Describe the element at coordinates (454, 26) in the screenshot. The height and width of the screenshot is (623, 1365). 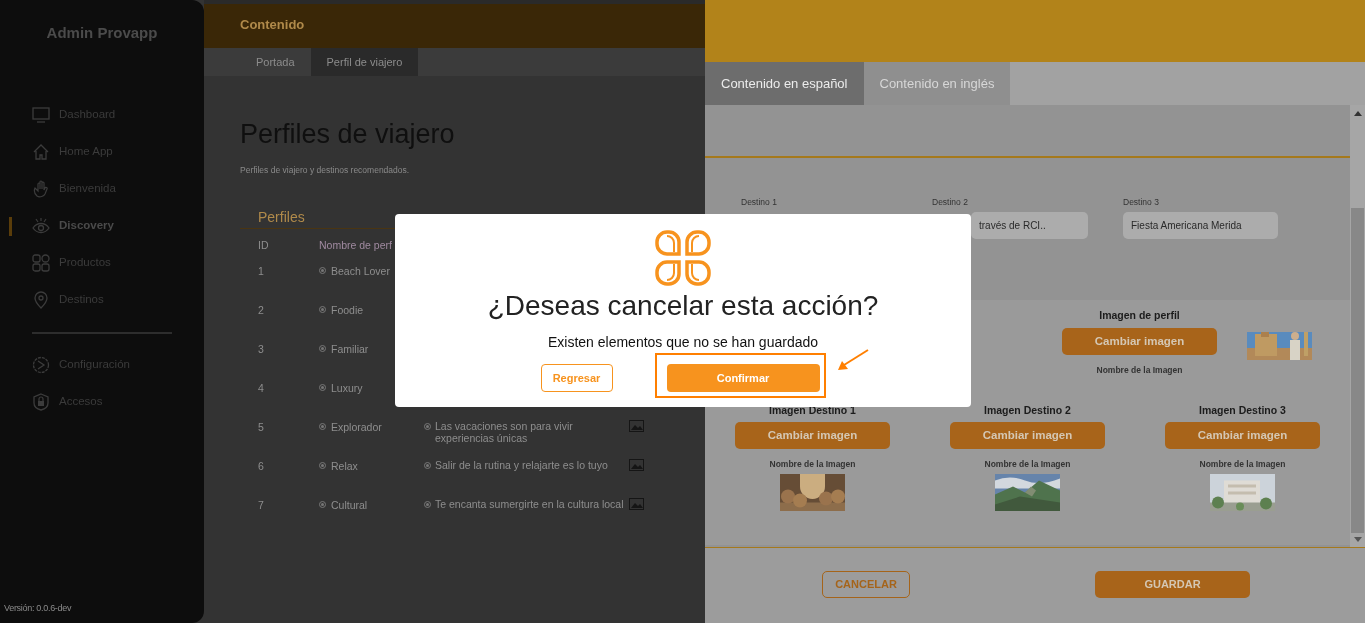
I see `section-header: Contenido` at that location.